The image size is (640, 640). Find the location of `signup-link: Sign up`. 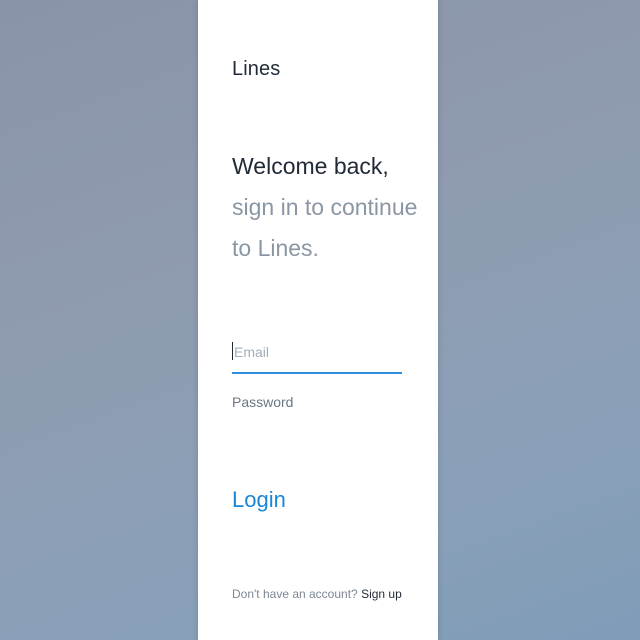

signup-link: Sign up is located at coordinates (381, 594).